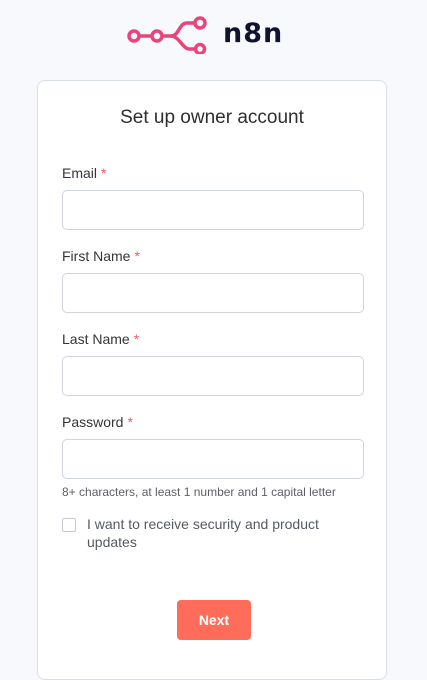 This screenshot has width=427, height=680. What do you see at coordinates (69, 525) in the screenshot?
I see `updates-checkbox` at bounding box center [69, 525].